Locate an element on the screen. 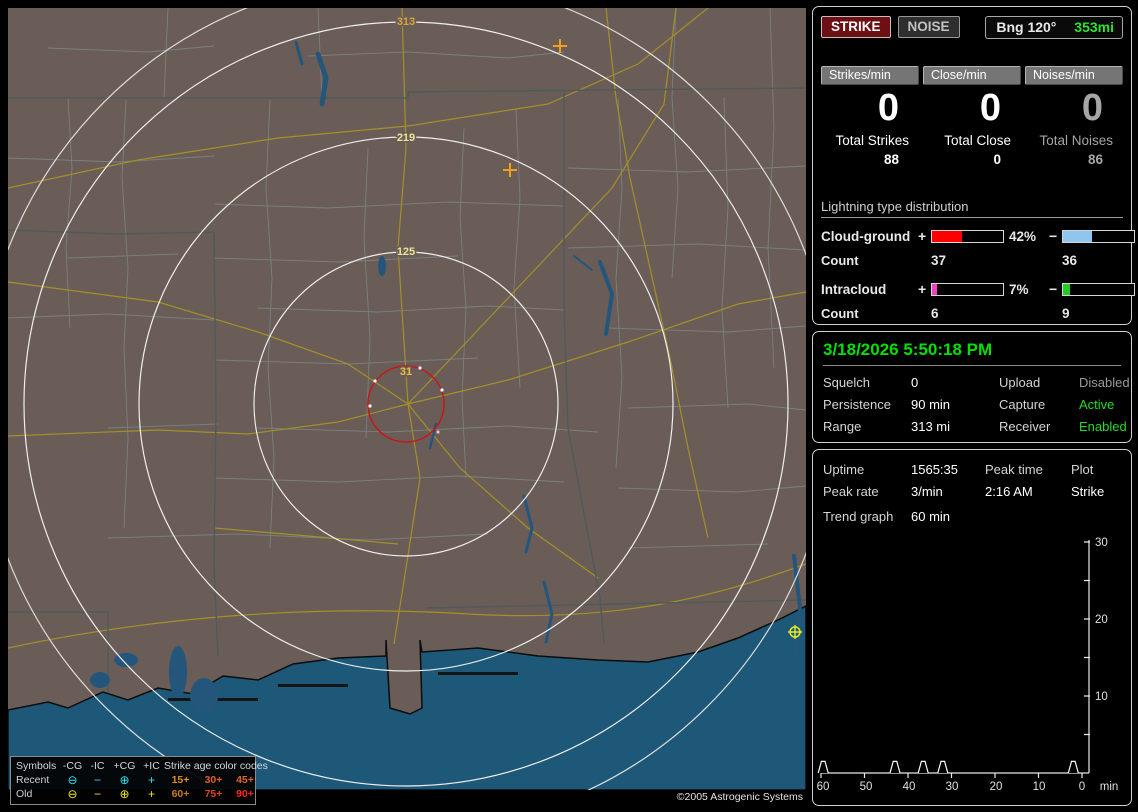 The height and width of the screenshot is (812, 1138). legend-recent-label: Recent is located at coordinates (33, 780).